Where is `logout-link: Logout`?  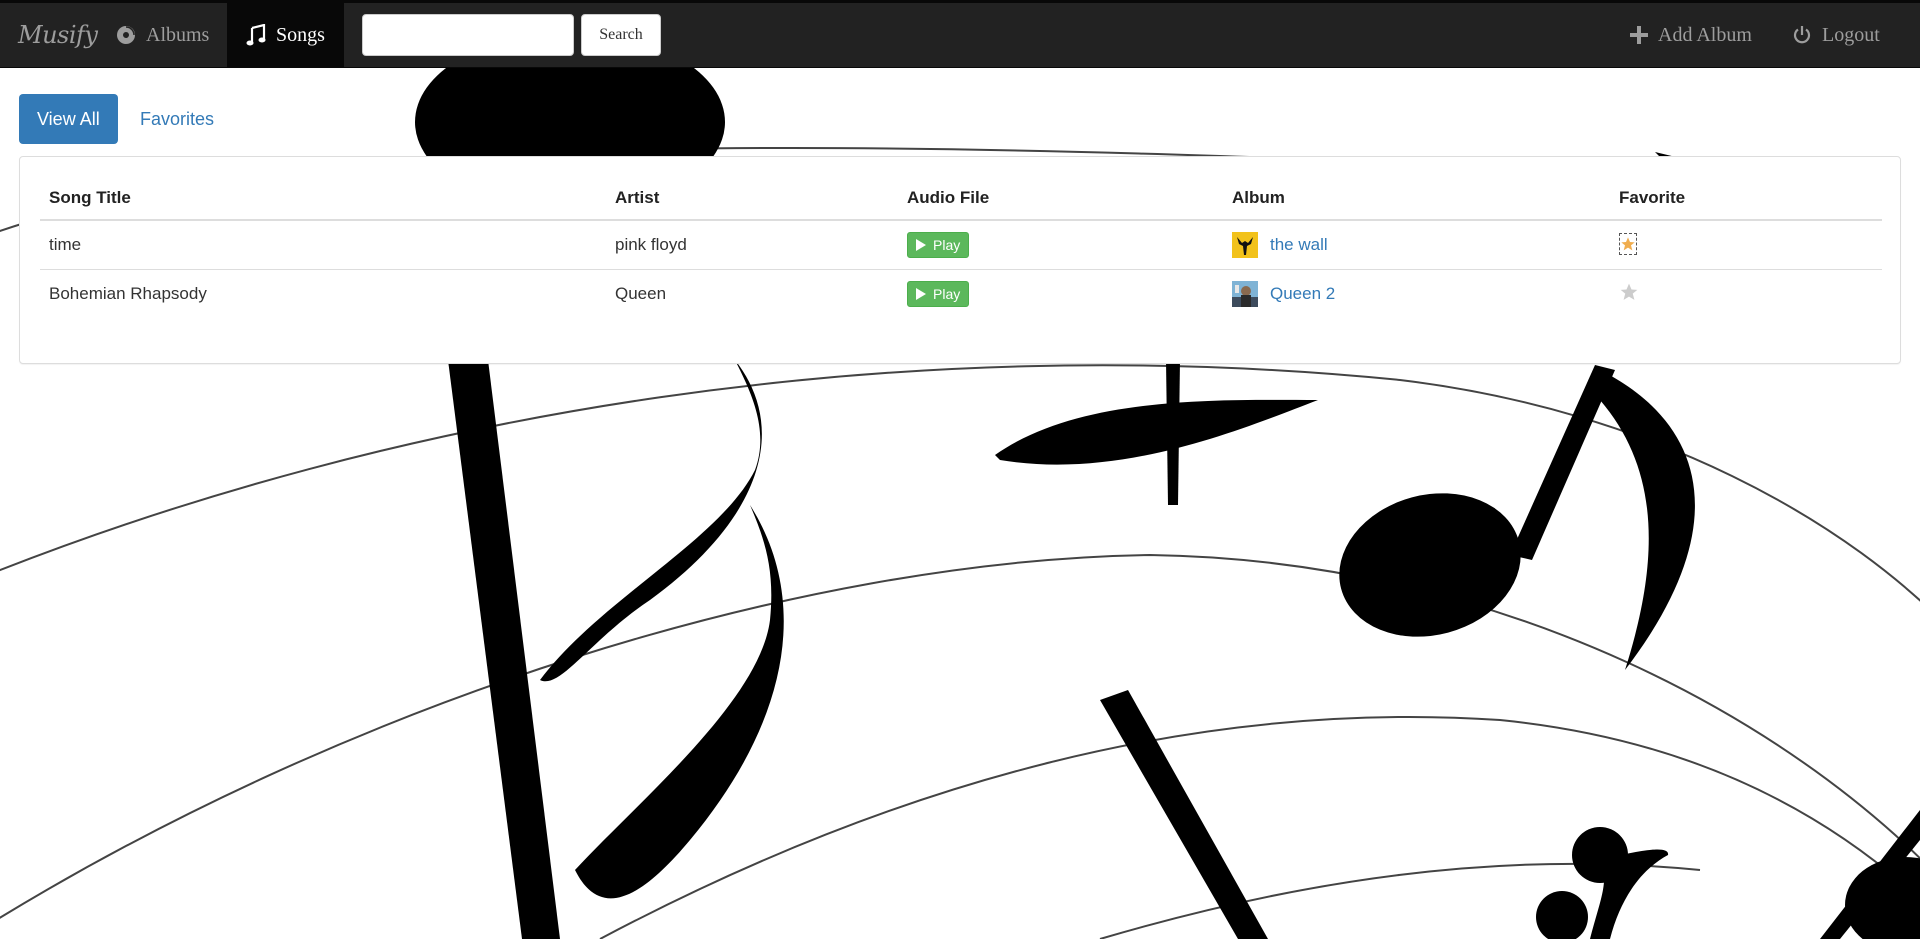
logout-link: Logout is located at coordinates (1836, 35).